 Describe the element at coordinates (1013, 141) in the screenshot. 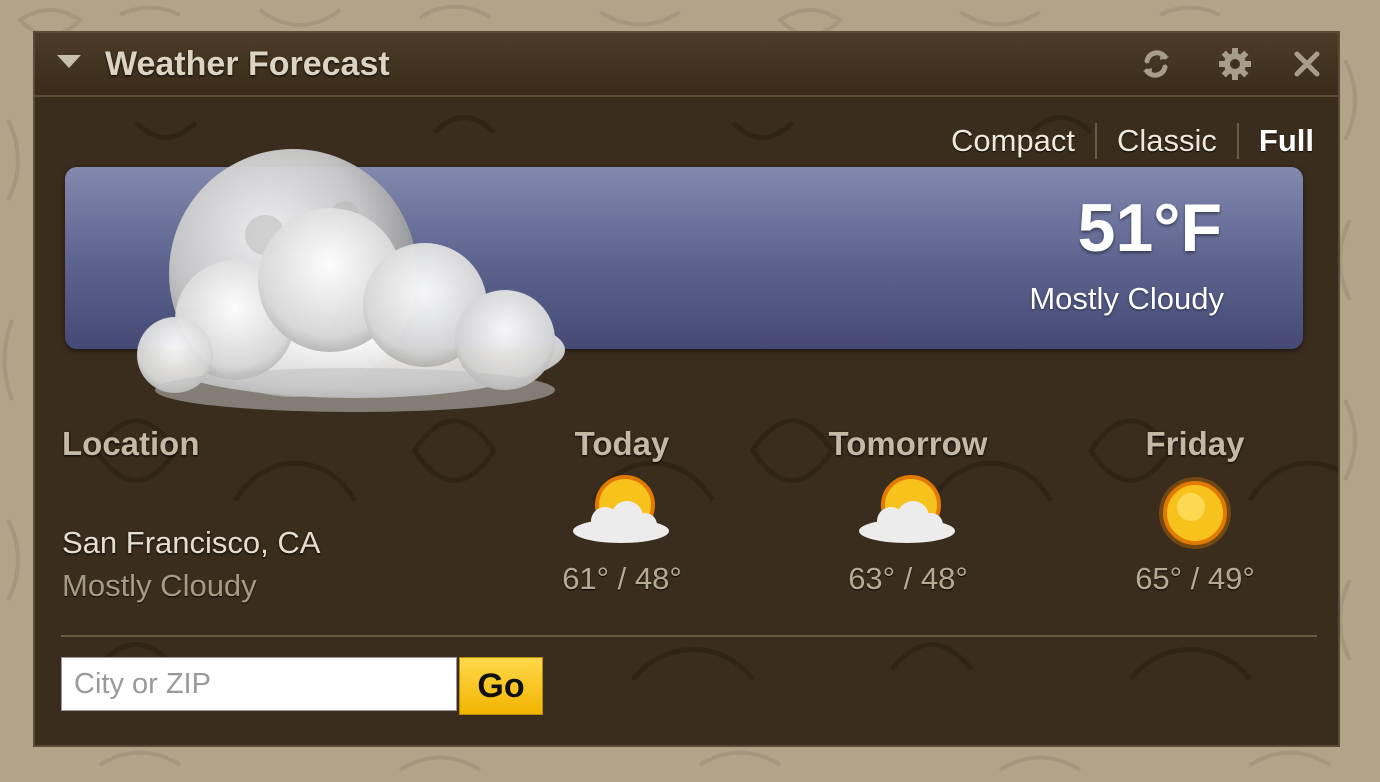

I see `mode-compact: Compact` at that location.